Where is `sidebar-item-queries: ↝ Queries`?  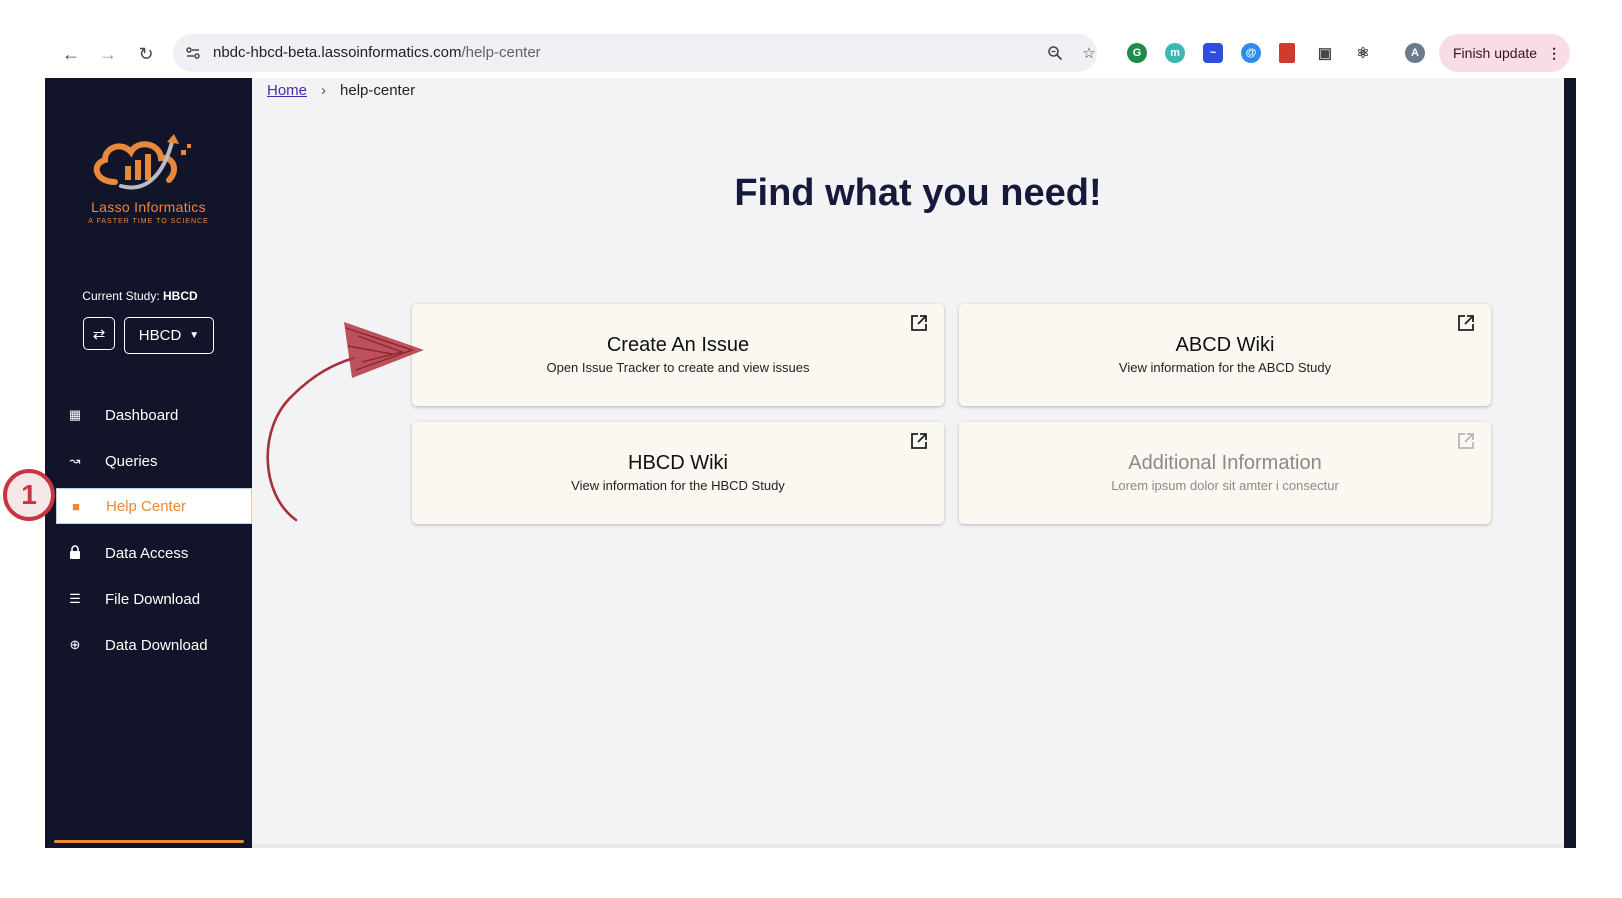
sidebar-item-queries: ↝ Queries is located at coordinates (148, 461).